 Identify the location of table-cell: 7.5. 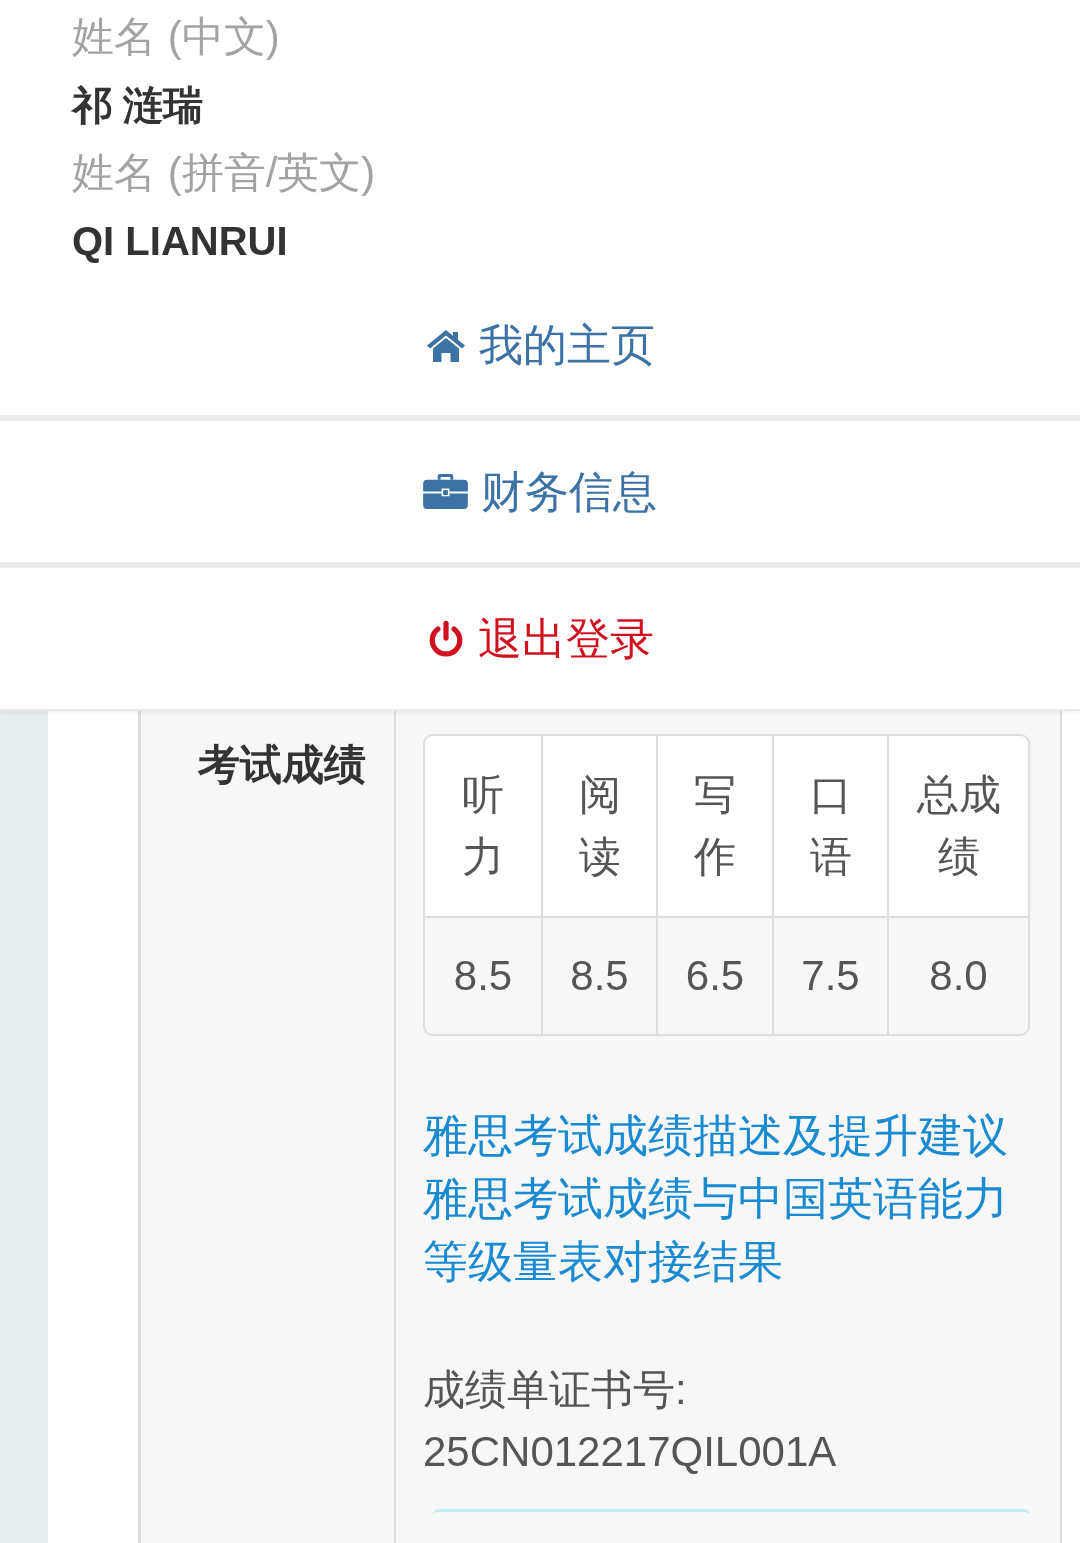
(829, 976).